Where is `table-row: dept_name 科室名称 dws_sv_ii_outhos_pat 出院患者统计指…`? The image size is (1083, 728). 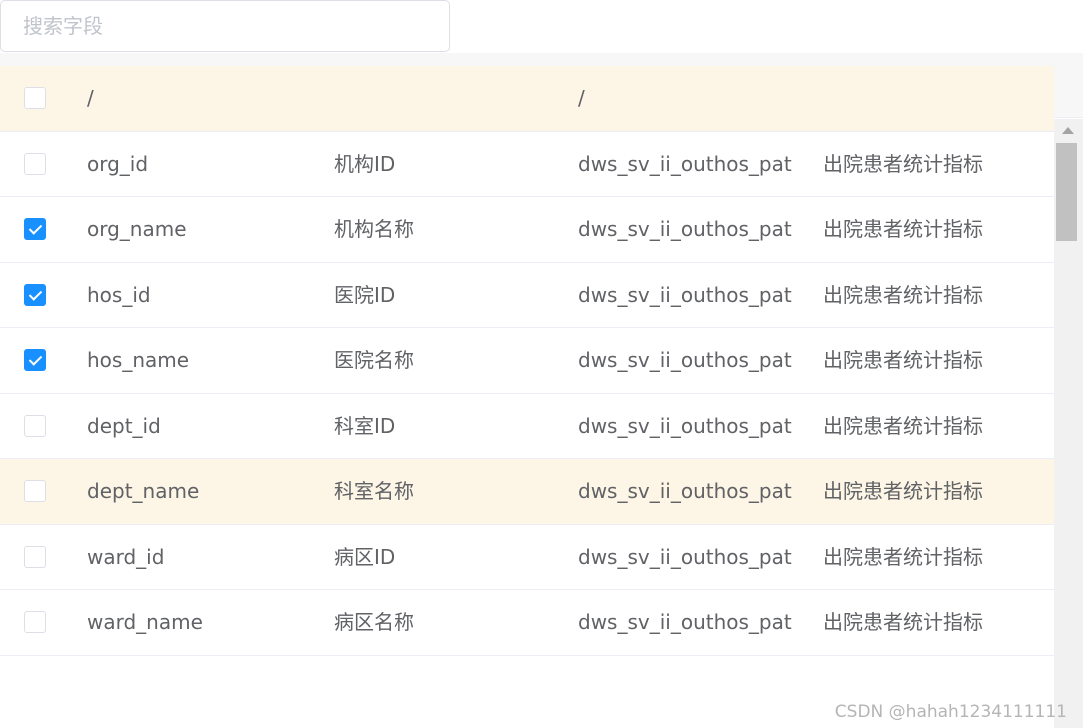
table-row: dept_name 科室名称 dws_sv_ii_outhos_pat 出院患者统计指… is located at coordinates (527, 492).